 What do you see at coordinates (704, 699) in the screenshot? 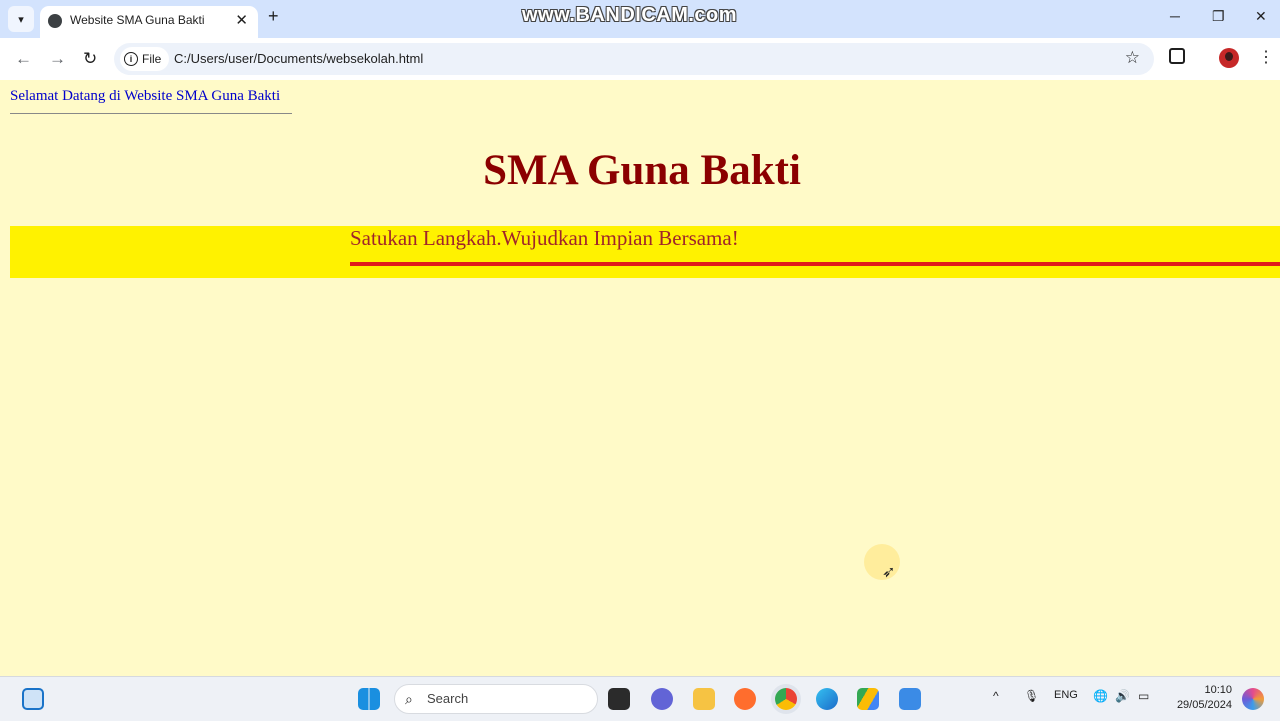
I see `file-explorer-icon` at bounding box center [704, 699].